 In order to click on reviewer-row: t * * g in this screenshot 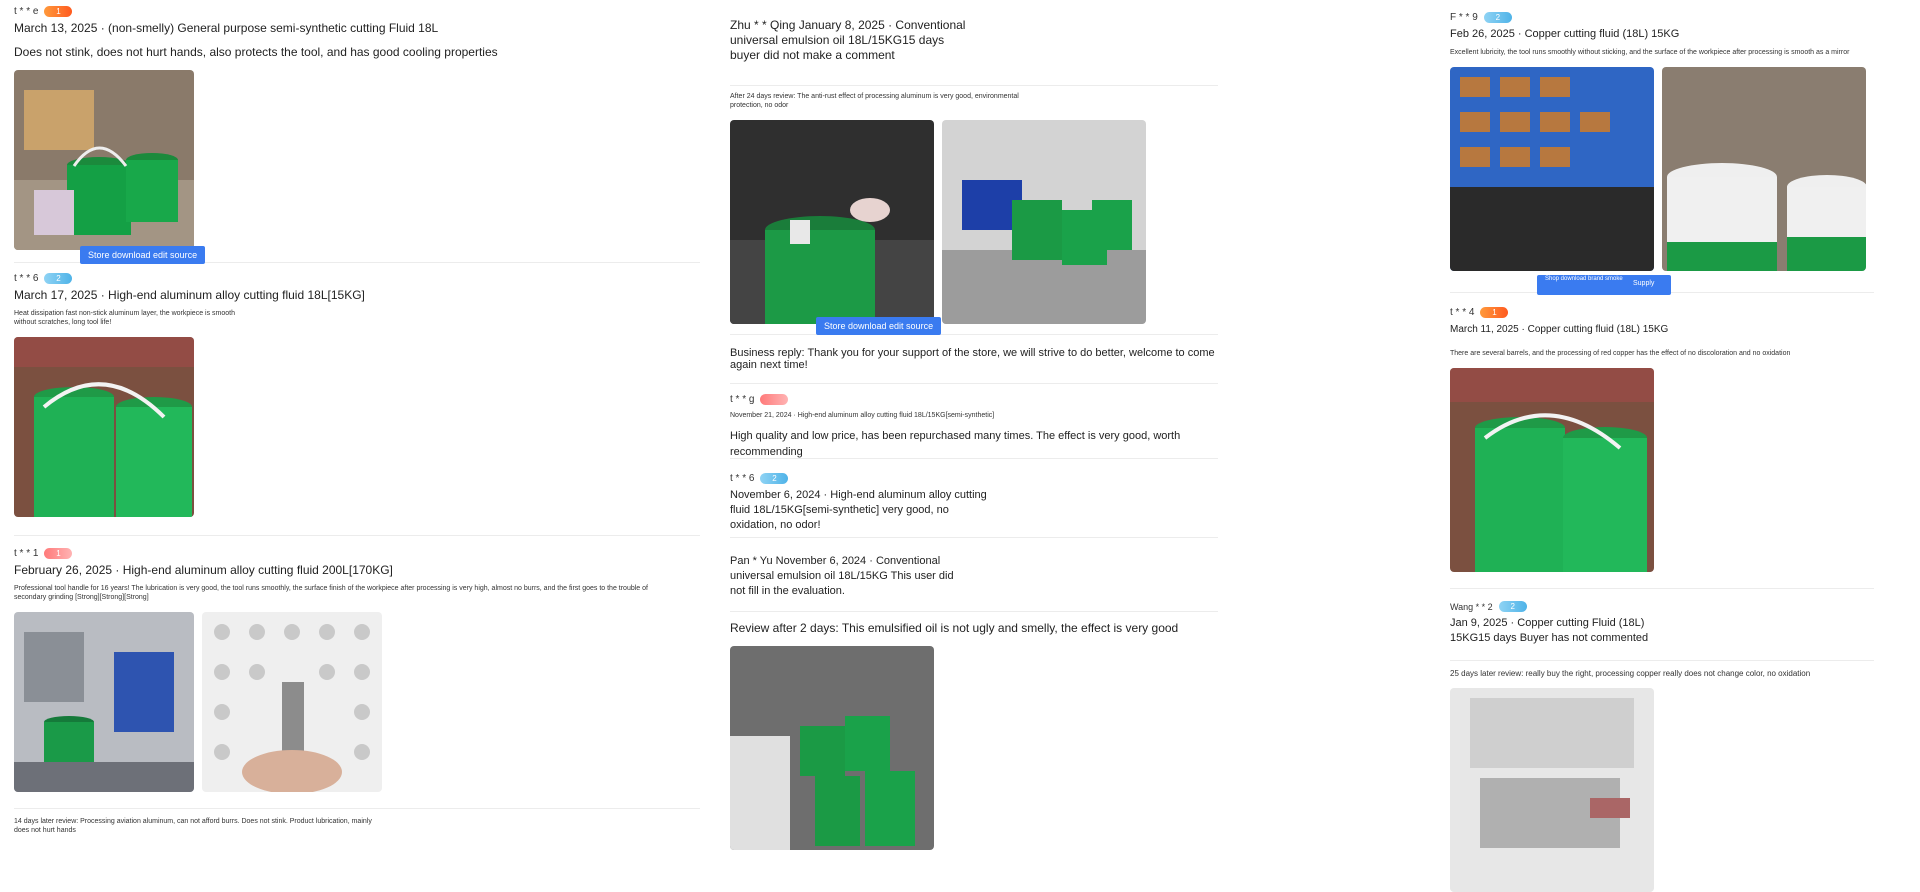, I will do `click(974, 394)`.